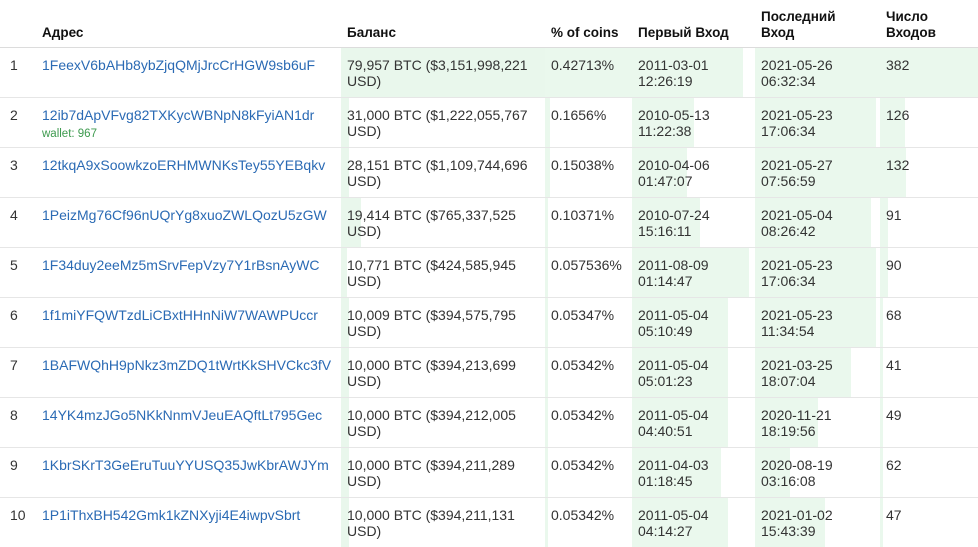 The image size is (978, 547). Describe the element at coordinates (18, 473) in the screenshot. I see `row-number: 9` at that location.